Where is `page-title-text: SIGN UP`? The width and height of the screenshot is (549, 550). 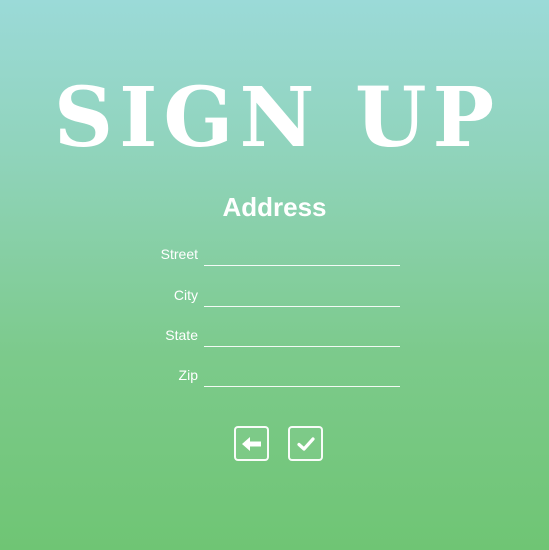
page-title-text: SIGN UP is located at coordinates (277, 118).